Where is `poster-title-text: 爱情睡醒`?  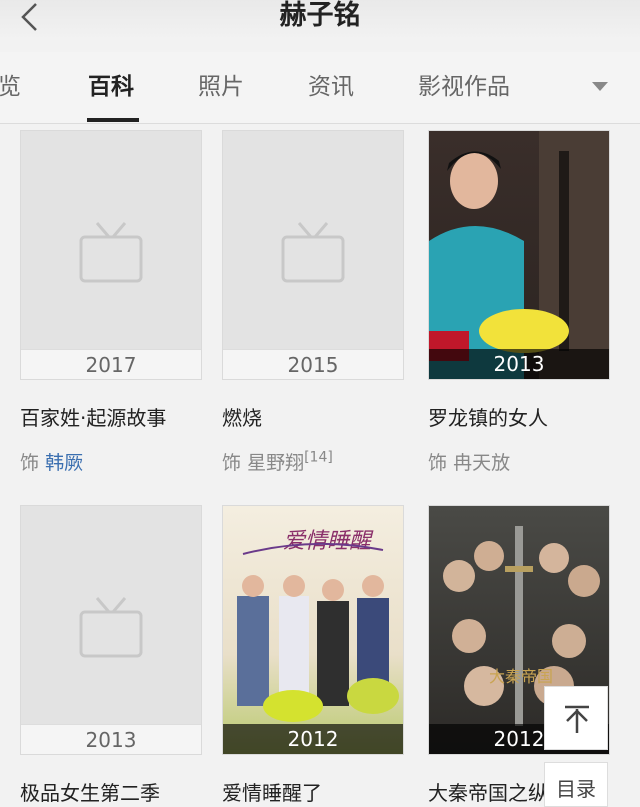 poster-title-text: 爱情睡醒 is located at coordinates (328, 541).